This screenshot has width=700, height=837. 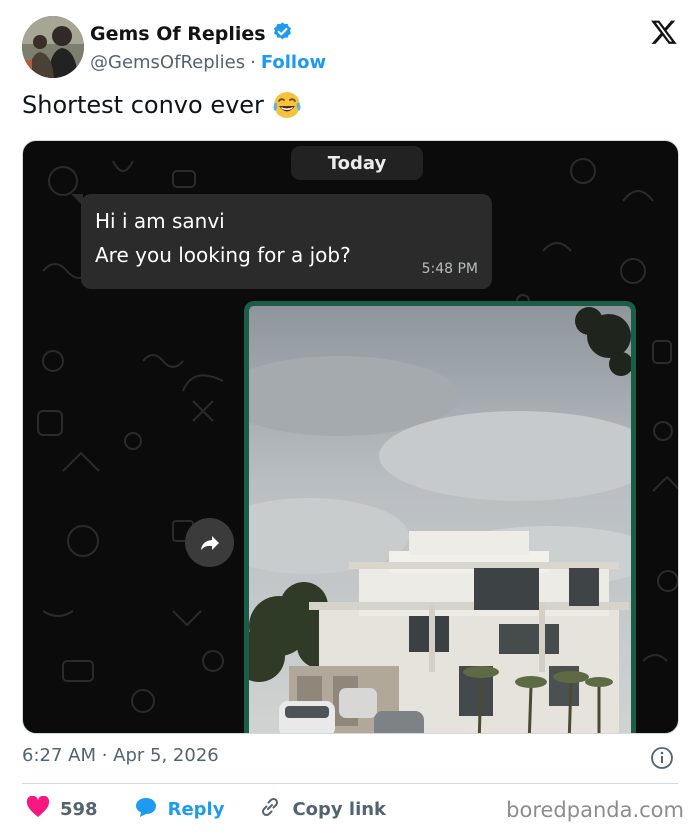 I want to click on tweet-text: Shortest convo ever, so click(x=162, y=105).